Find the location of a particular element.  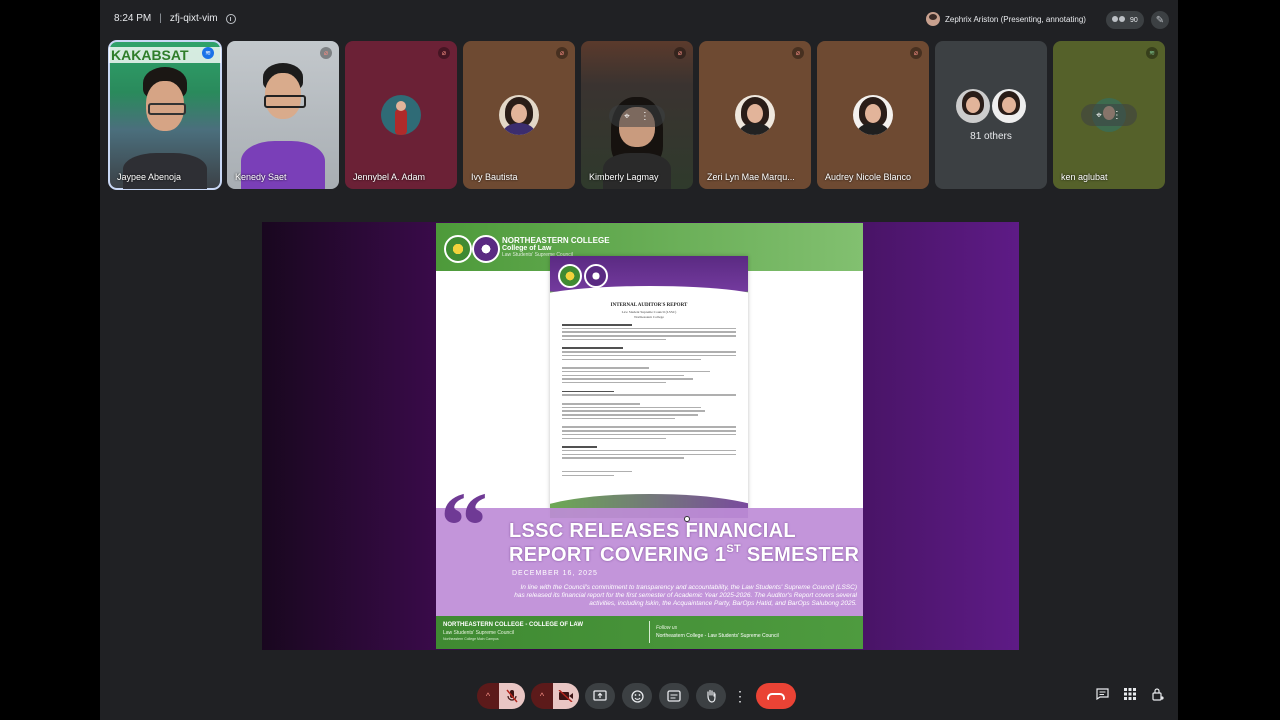

info-icon is located at coordinates (230, 18).